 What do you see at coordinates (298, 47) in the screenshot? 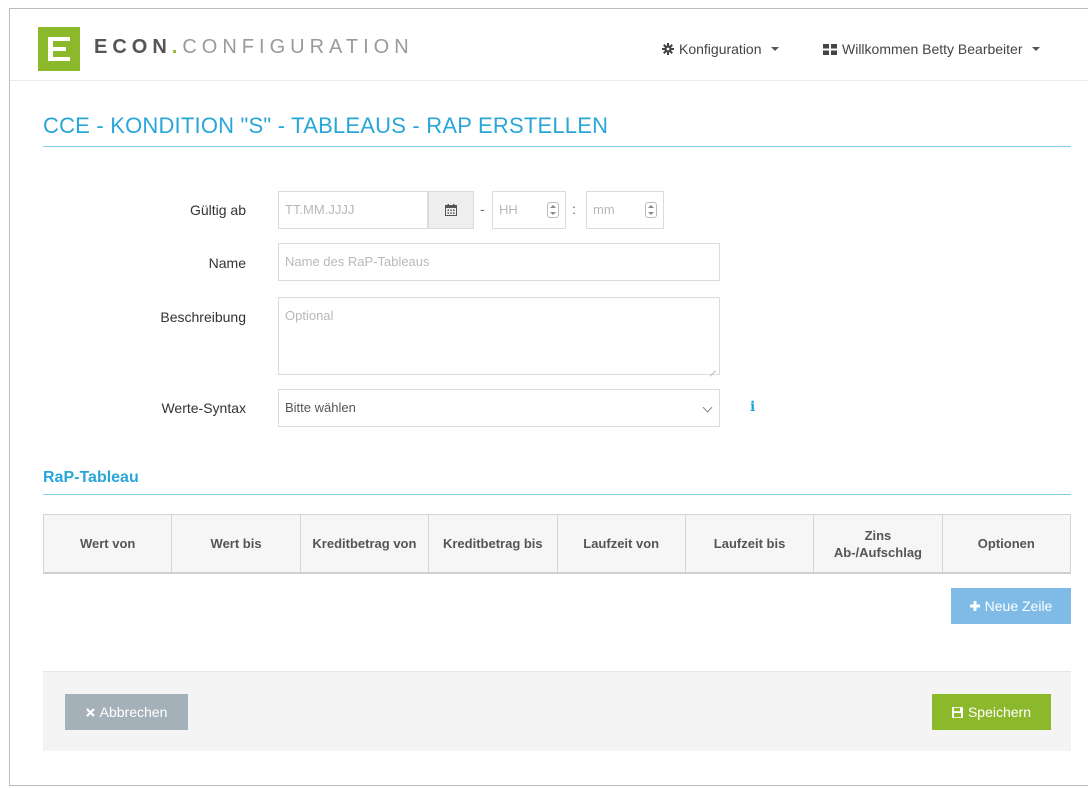
I see `brand-rest: CONFIGURATION` at bounding box center [298, 47].